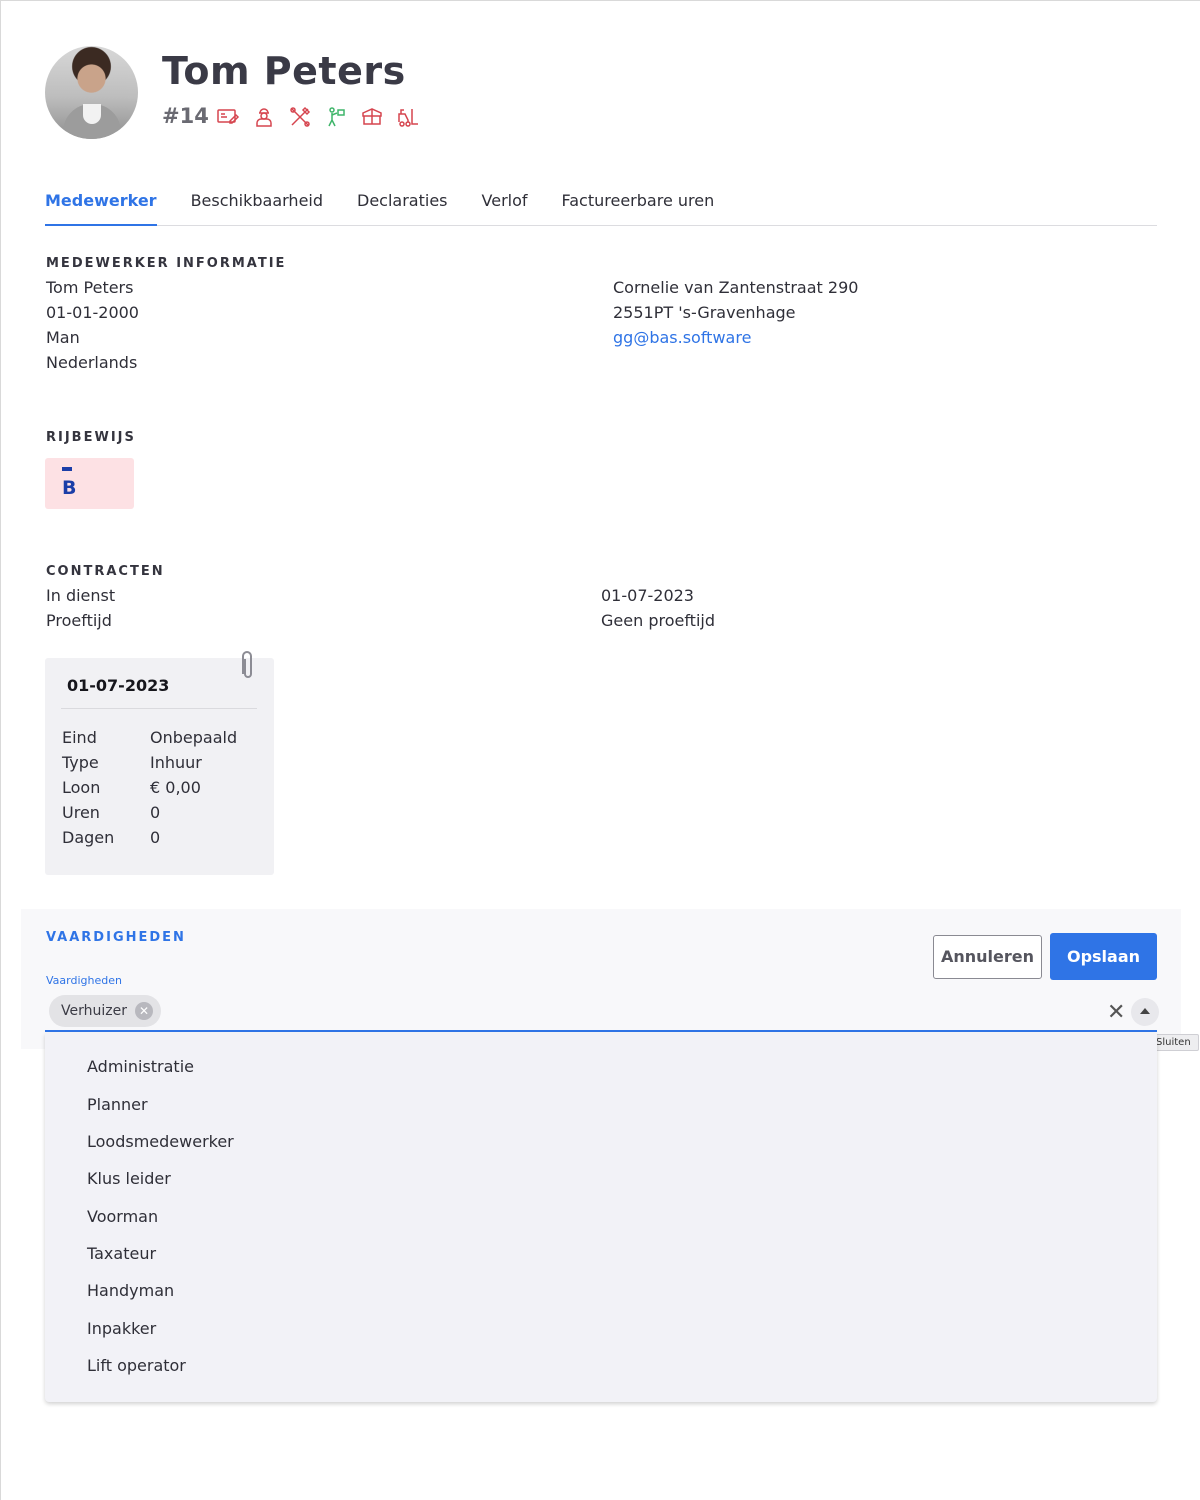 The image size is (1200, 1500). What do you see at coordinates (372, 116) in the screenshot?
I see `box-icon` at bounding box center [372, 116].